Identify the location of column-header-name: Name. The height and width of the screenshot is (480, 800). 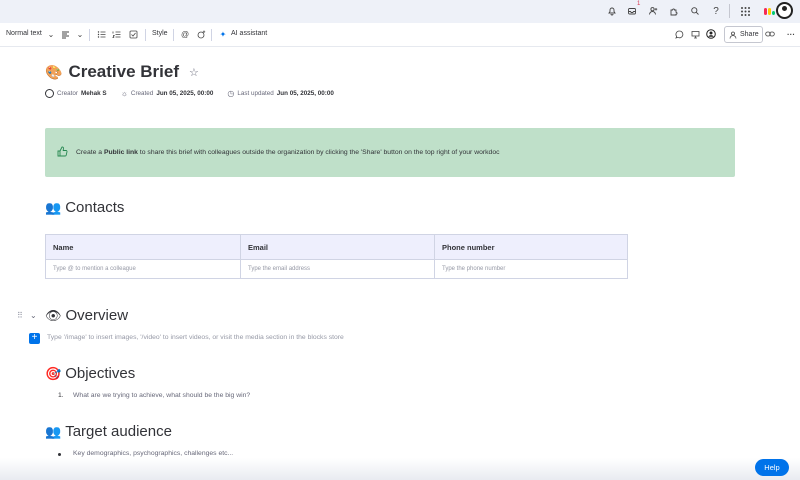
(143, 247).